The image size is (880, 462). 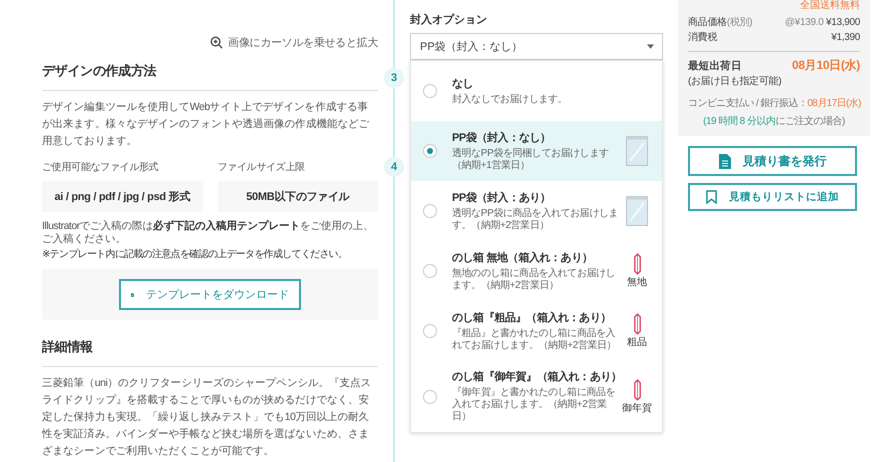 I want to click on option-item: のし箱 無地（箱入れ：あり） 無地ののし箱に商品を入れてお届けします。（納期+2営業日） 無地, so click(x=536, y=271).